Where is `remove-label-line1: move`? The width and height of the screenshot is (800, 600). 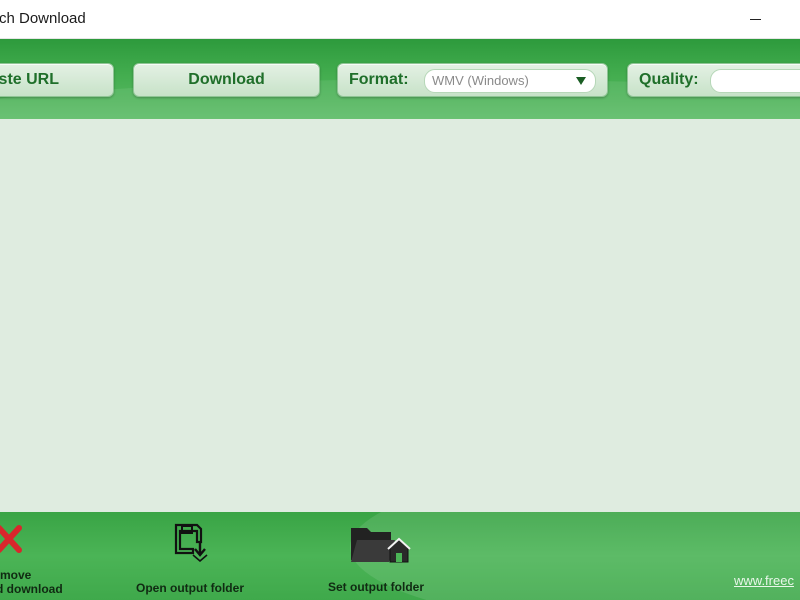
remove-label-line1: move is located at coordinates (16, 575).